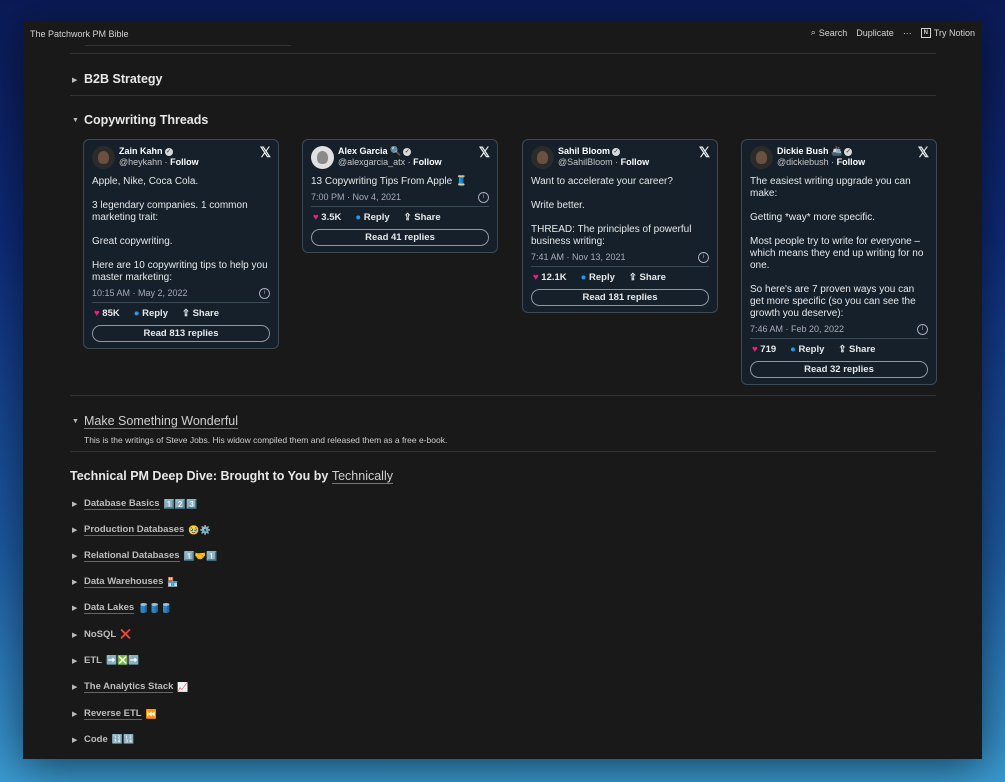 Image resolution: width=1005 pixels, height=782 pixels. I want to click on tech-item-label: The Analytics Stack, so click(129, 687).